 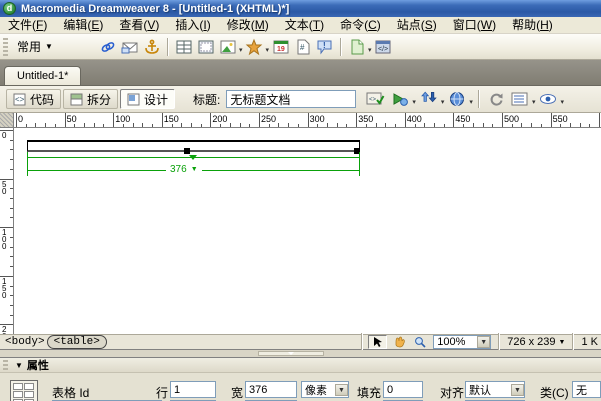 I want to click on app-icon: d, so click(x=9, y=8).